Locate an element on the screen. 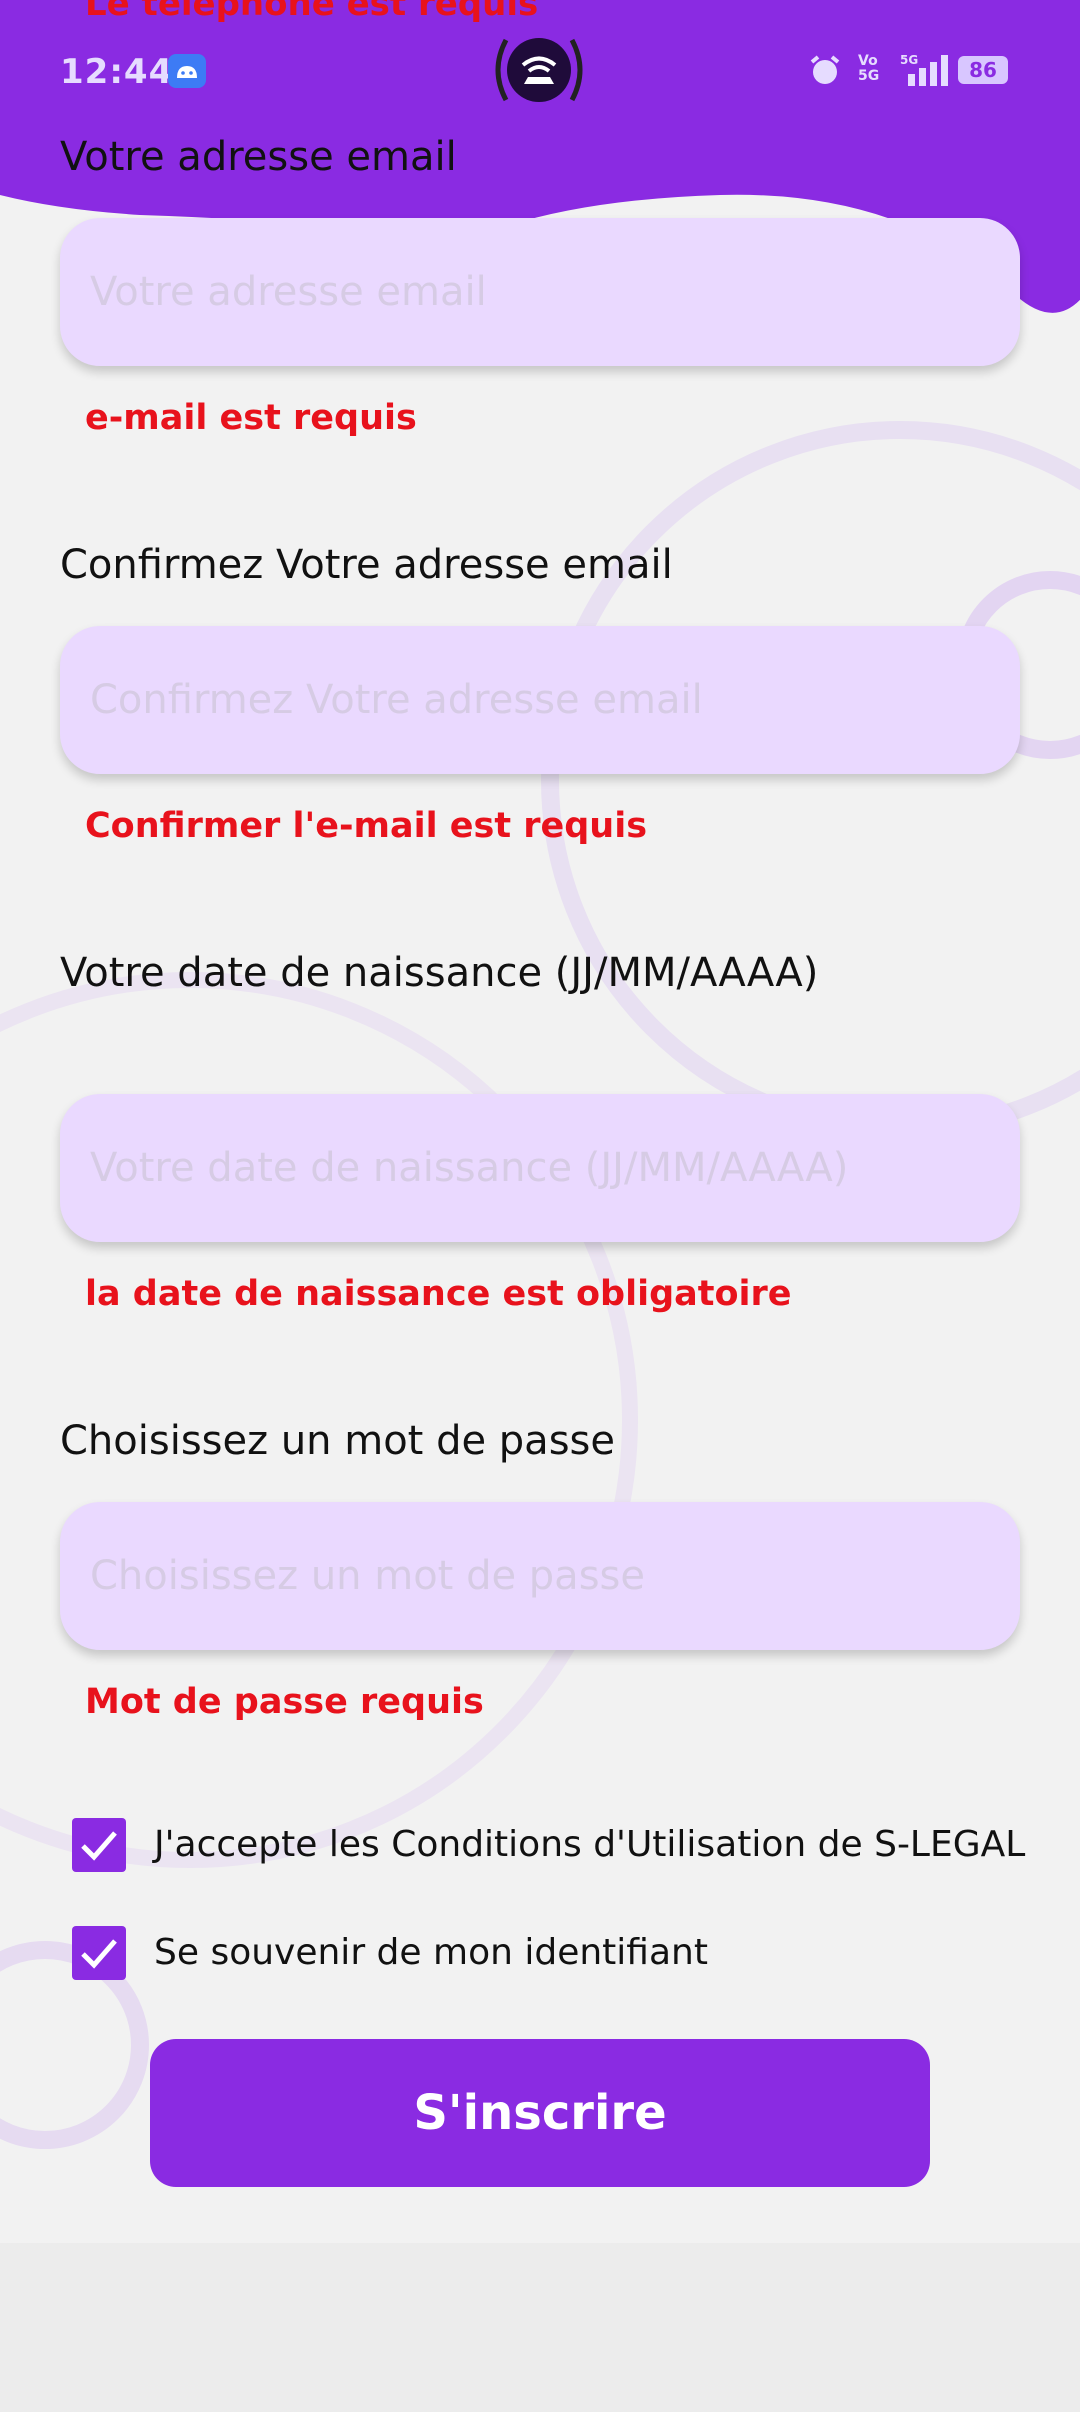 The width and height of the screenshot is (1080, 2412). password-label: Choisissez un mot de passe is located at coordinates (337, 1441).